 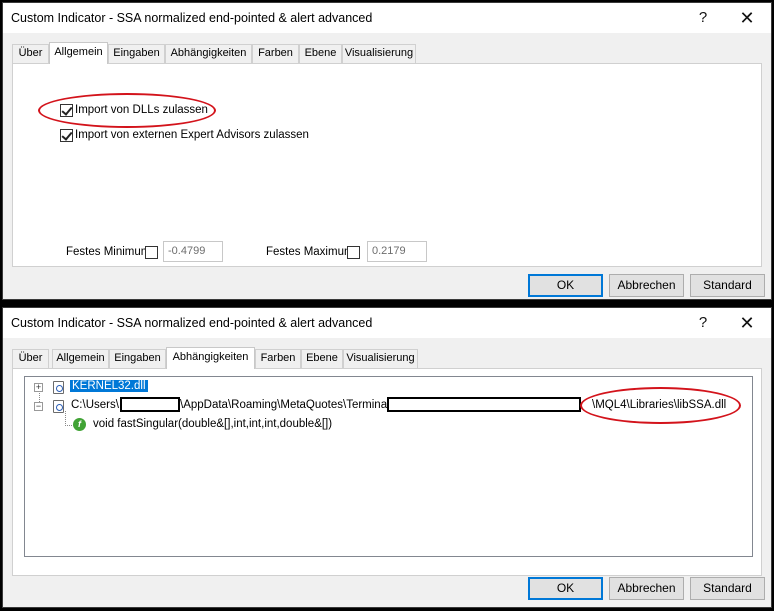 What do you see at coordinates (353, 252) in the screenshot?
I see `fixed-maximum-checkbox` at bounding box center [353, 252].